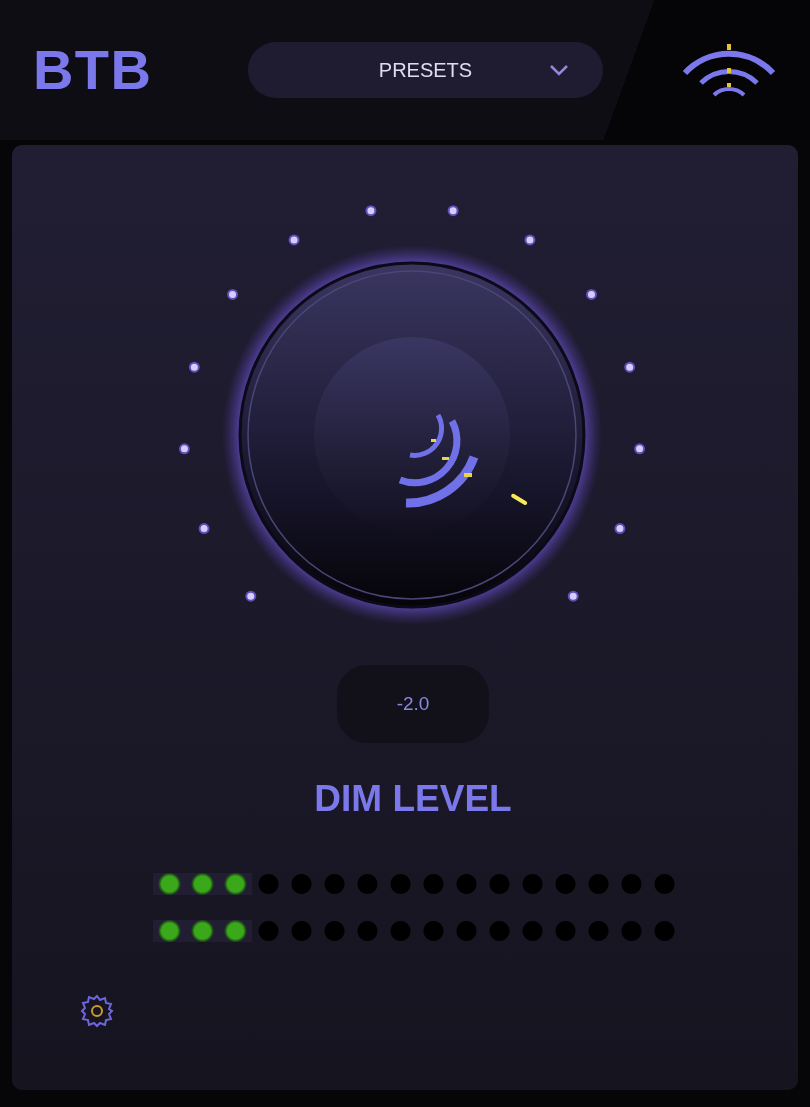  I want to click on sound-waves-icon, so click(438, 460).